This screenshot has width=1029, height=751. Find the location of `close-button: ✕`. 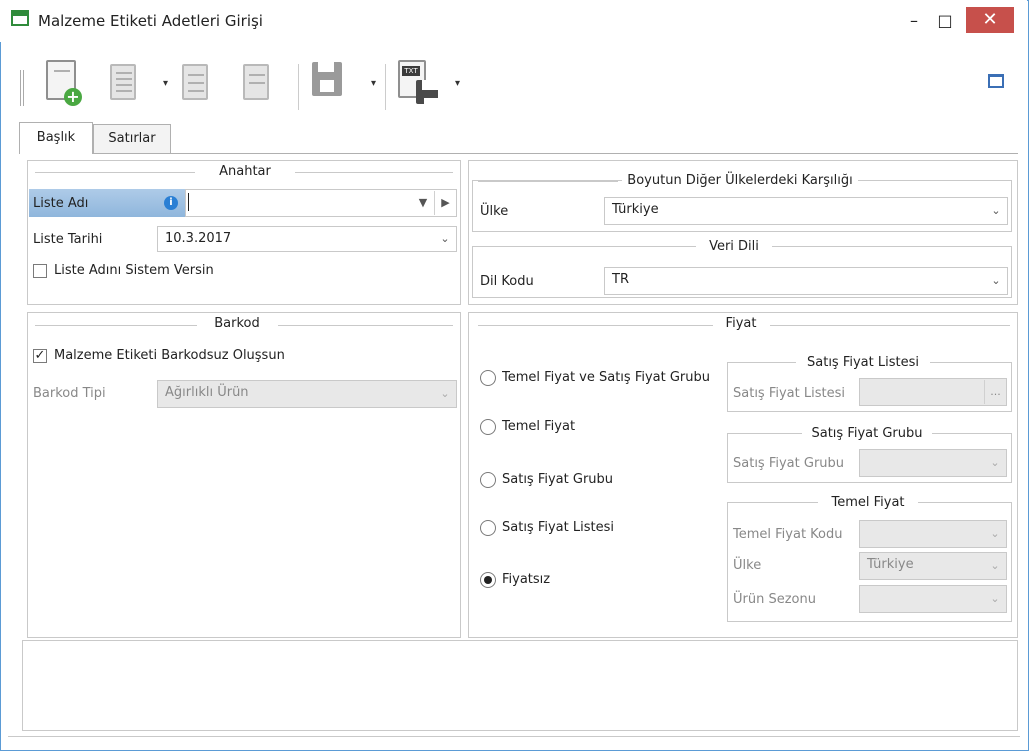

close-button: ✕ is located at coordinates (990, 20).